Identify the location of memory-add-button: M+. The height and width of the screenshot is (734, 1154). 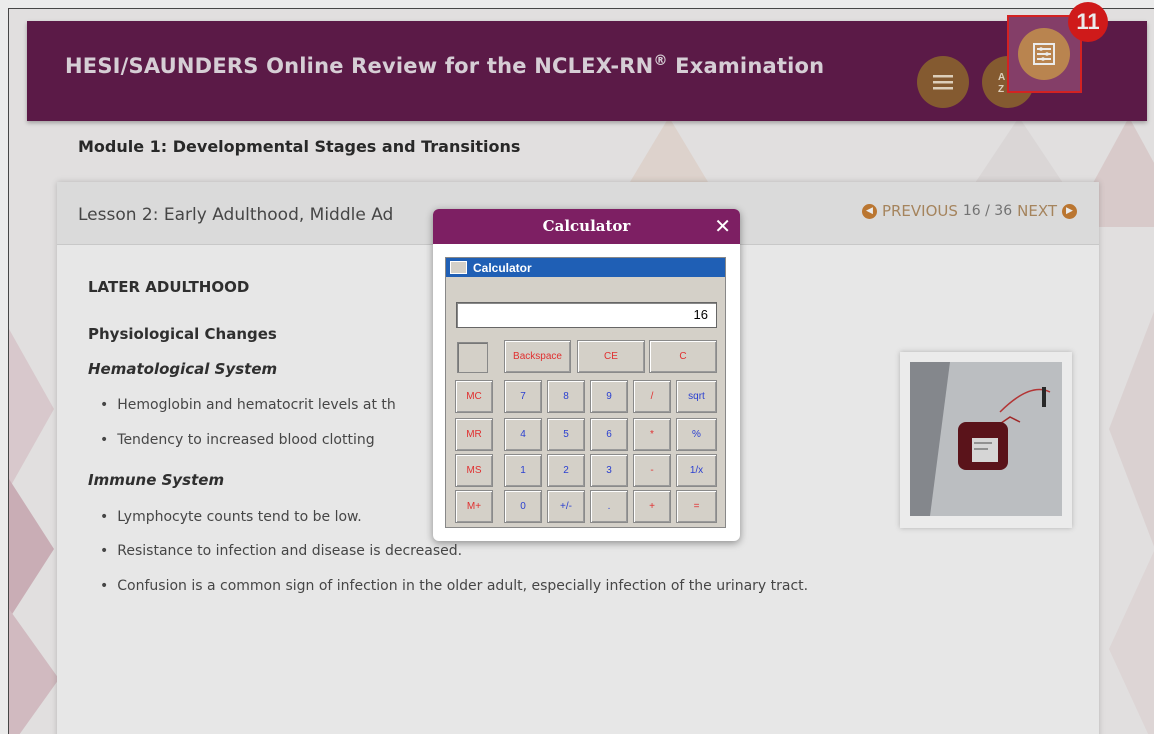
(474, 506).